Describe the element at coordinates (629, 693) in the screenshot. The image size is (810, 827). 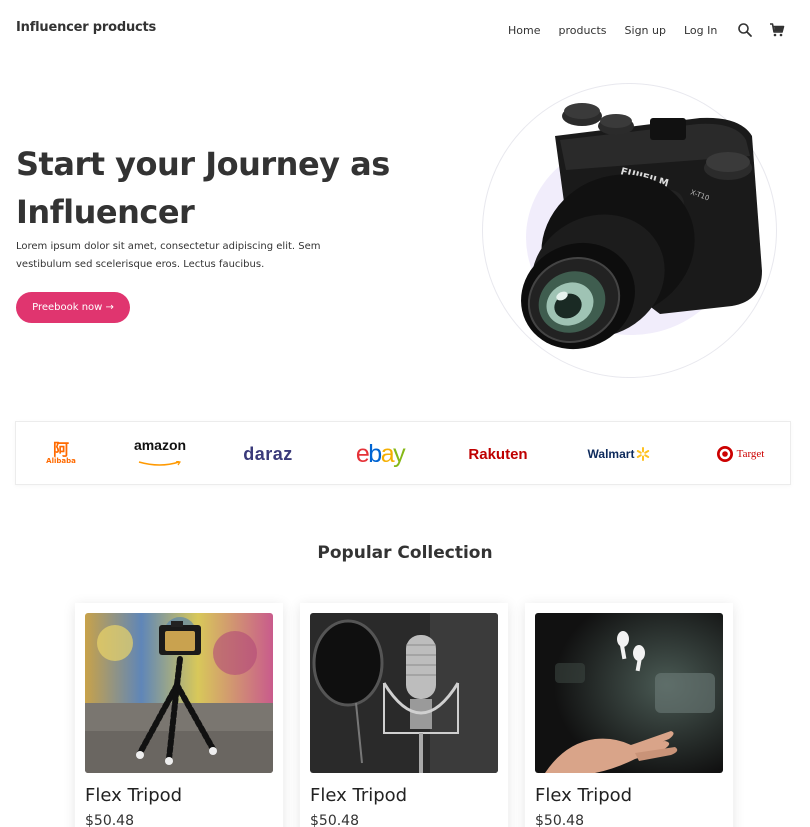
I see `earbuds-photo` at that location.